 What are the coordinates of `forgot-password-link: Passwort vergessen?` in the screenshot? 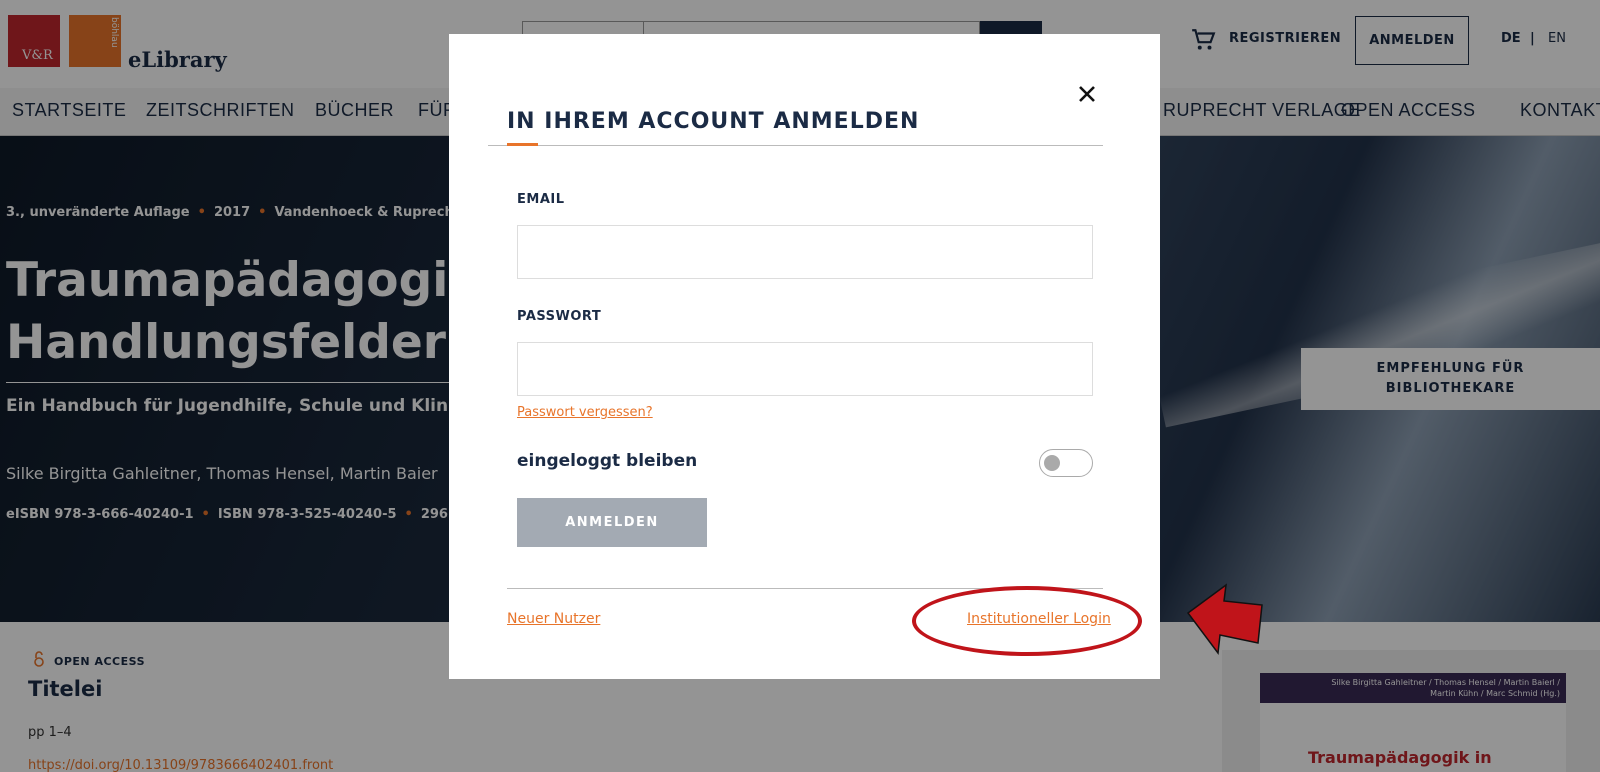 It's located at (585, 412).